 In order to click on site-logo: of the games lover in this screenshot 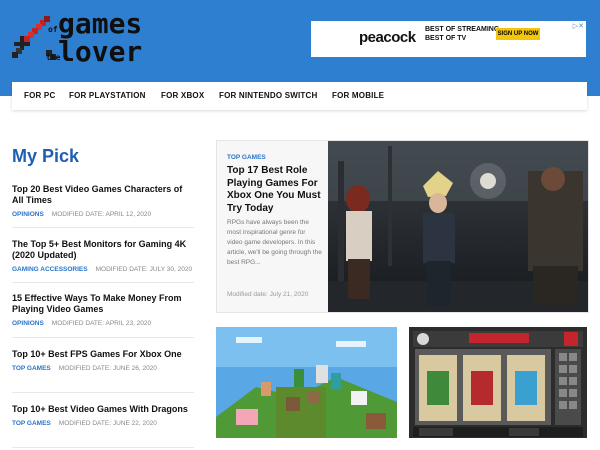, I will do `click(100, 39)`.